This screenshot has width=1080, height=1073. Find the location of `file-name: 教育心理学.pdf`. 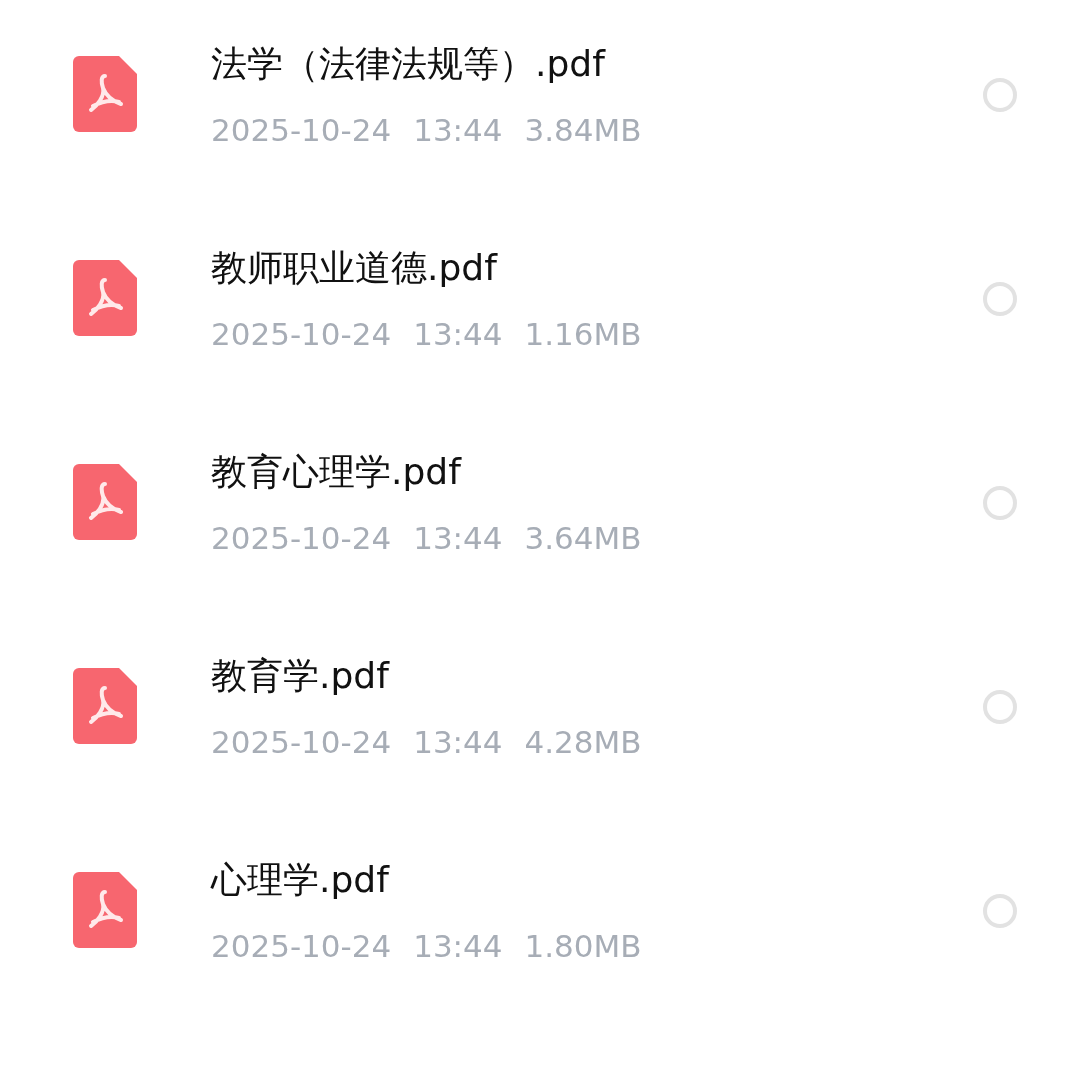

file-name: 教育心理学.pdf is located at coordinates (337, 472).